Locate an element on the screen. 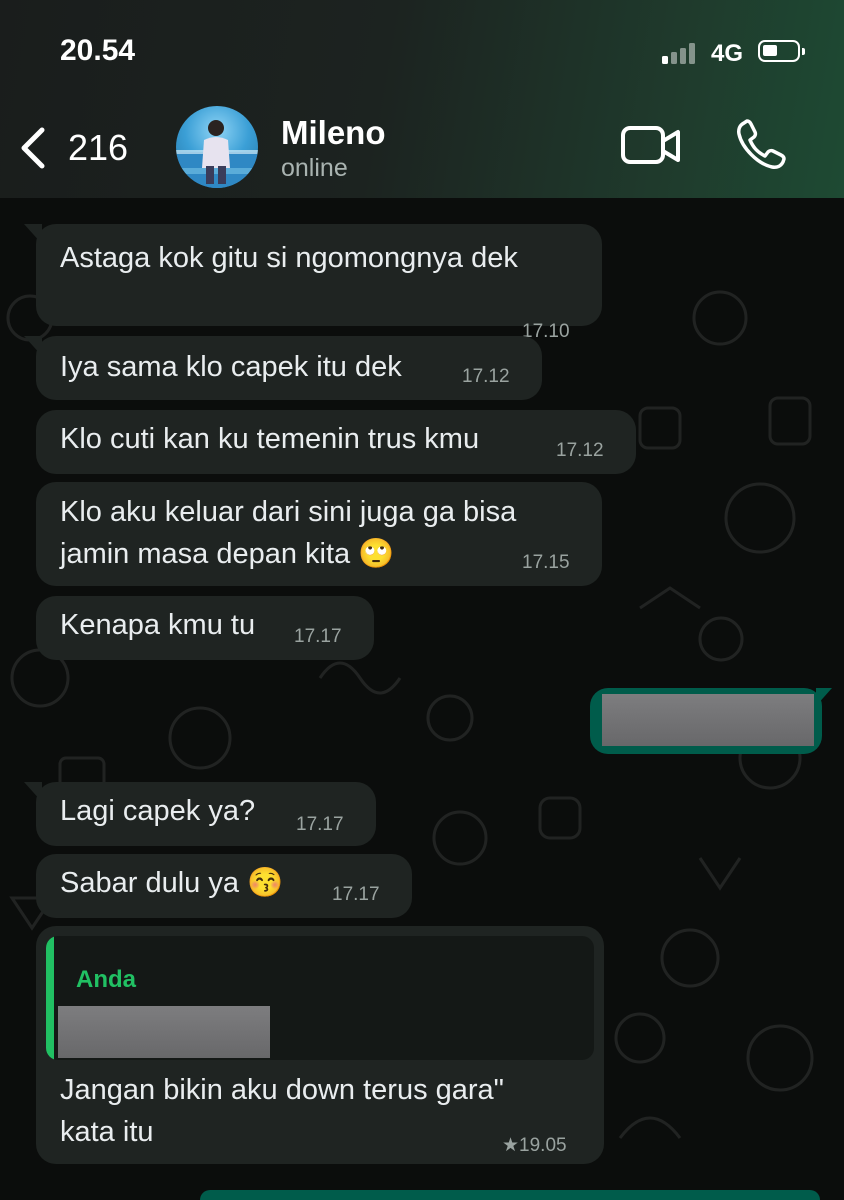  message-text-line-1: Klo aku keluar dari sini juga ga bisa is located at coordinates (288, 512).